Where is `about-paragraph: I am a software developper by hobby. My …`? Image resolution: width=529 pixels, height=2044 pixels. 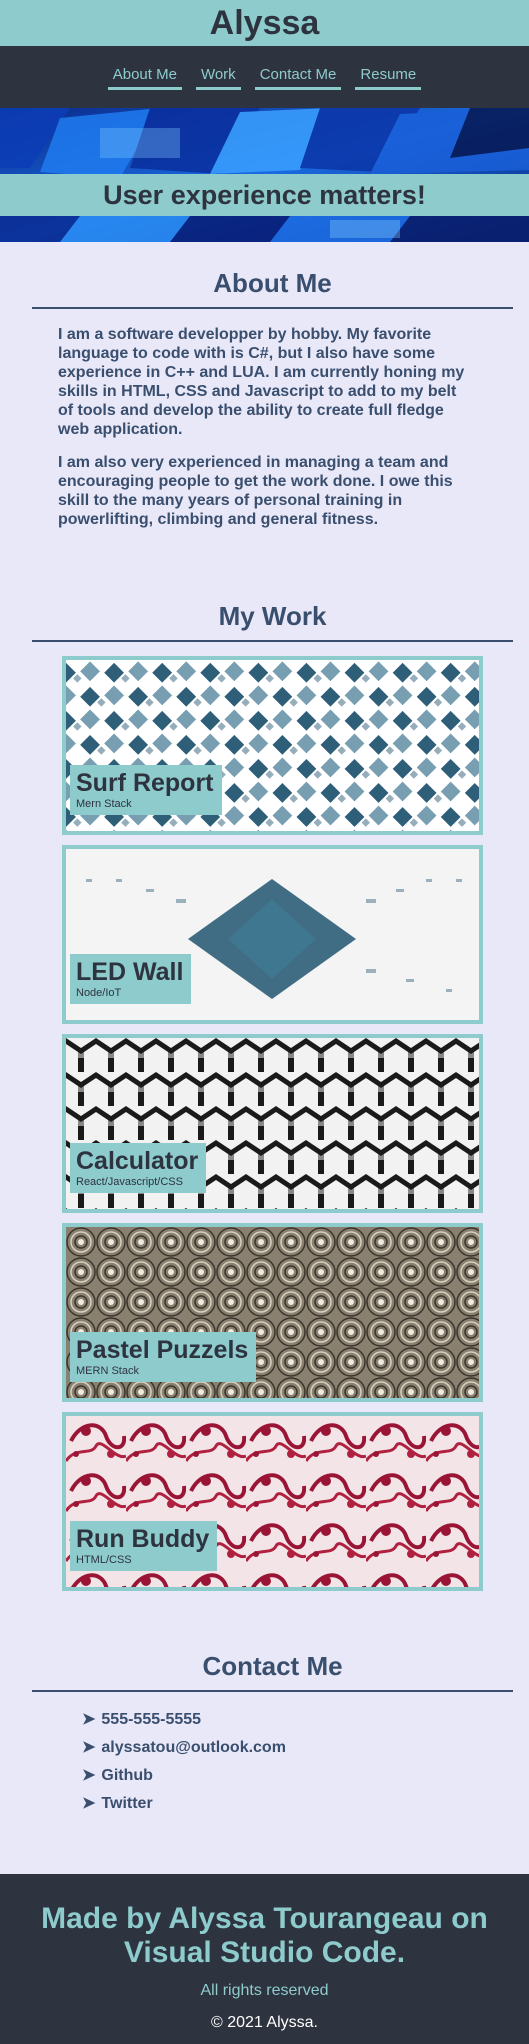 about-paragraph: I am a software developper by hobby. My … is located at coordinates (261, 382).